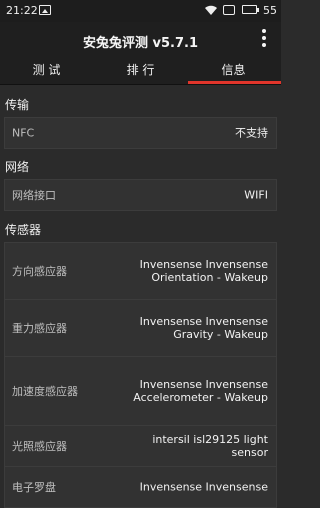  Describe the element at coordinates (203, 487) in the screenshot. I see `row-value: Invensense Invensense` at that location.